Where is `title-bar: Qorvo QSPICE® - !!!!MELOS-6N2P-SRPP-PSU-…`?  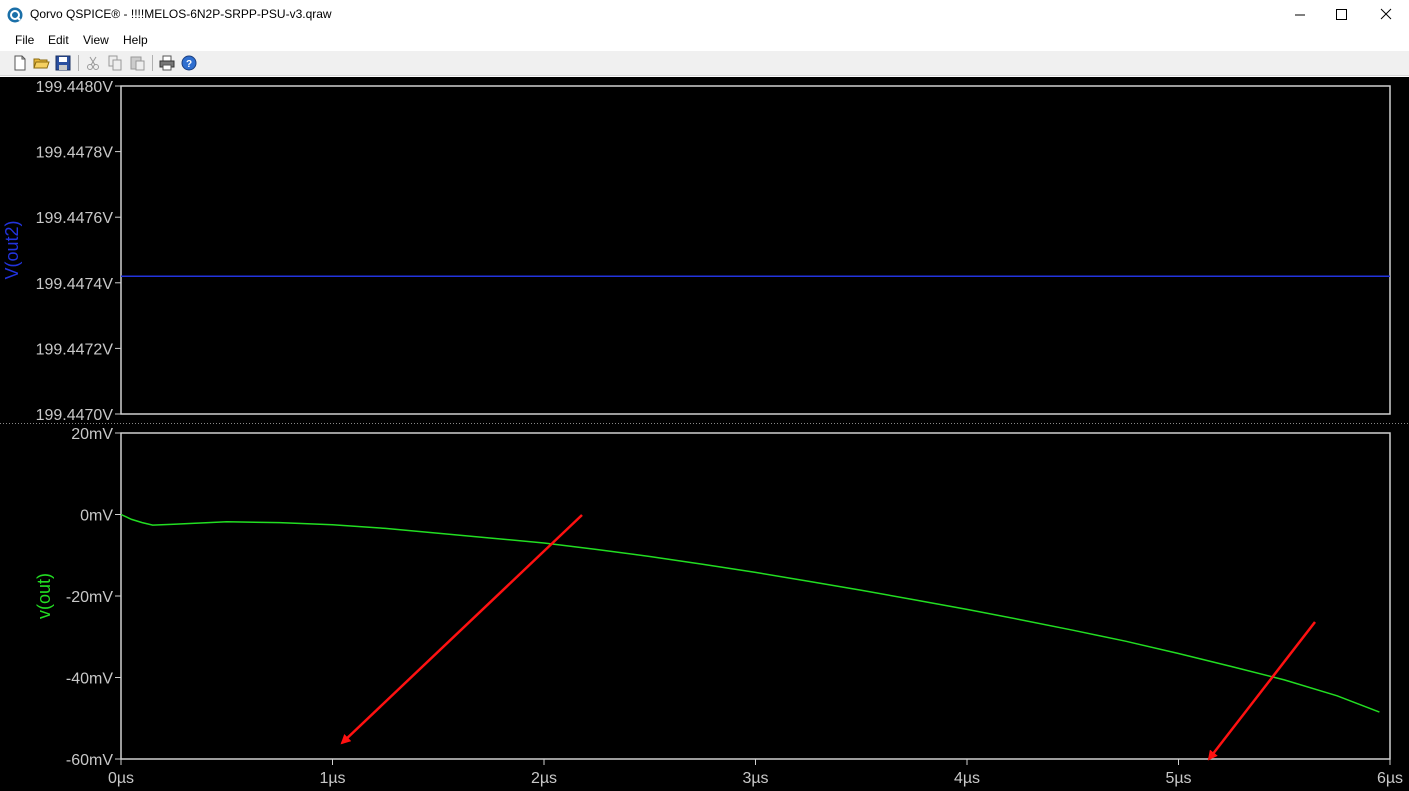
title-bar: Qorvo QSPICE® - !!!!MELOS-6N2P-SRPP-PSU-… is located at coordinates (704, 15).